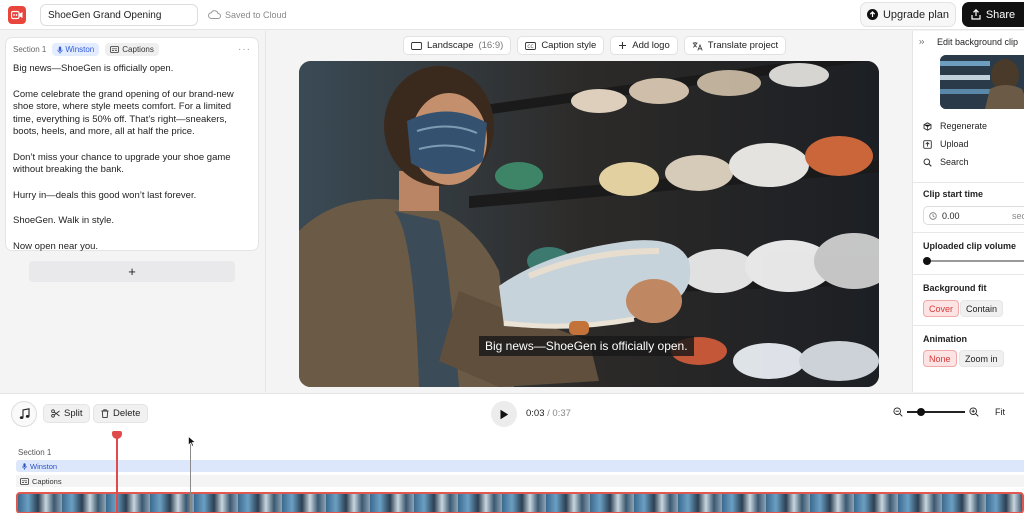 This screenshot has width=1024, height=513. Describe the element at coordinates (520, 481) in the screenshot. I see `captions-track: Captions` at that location.